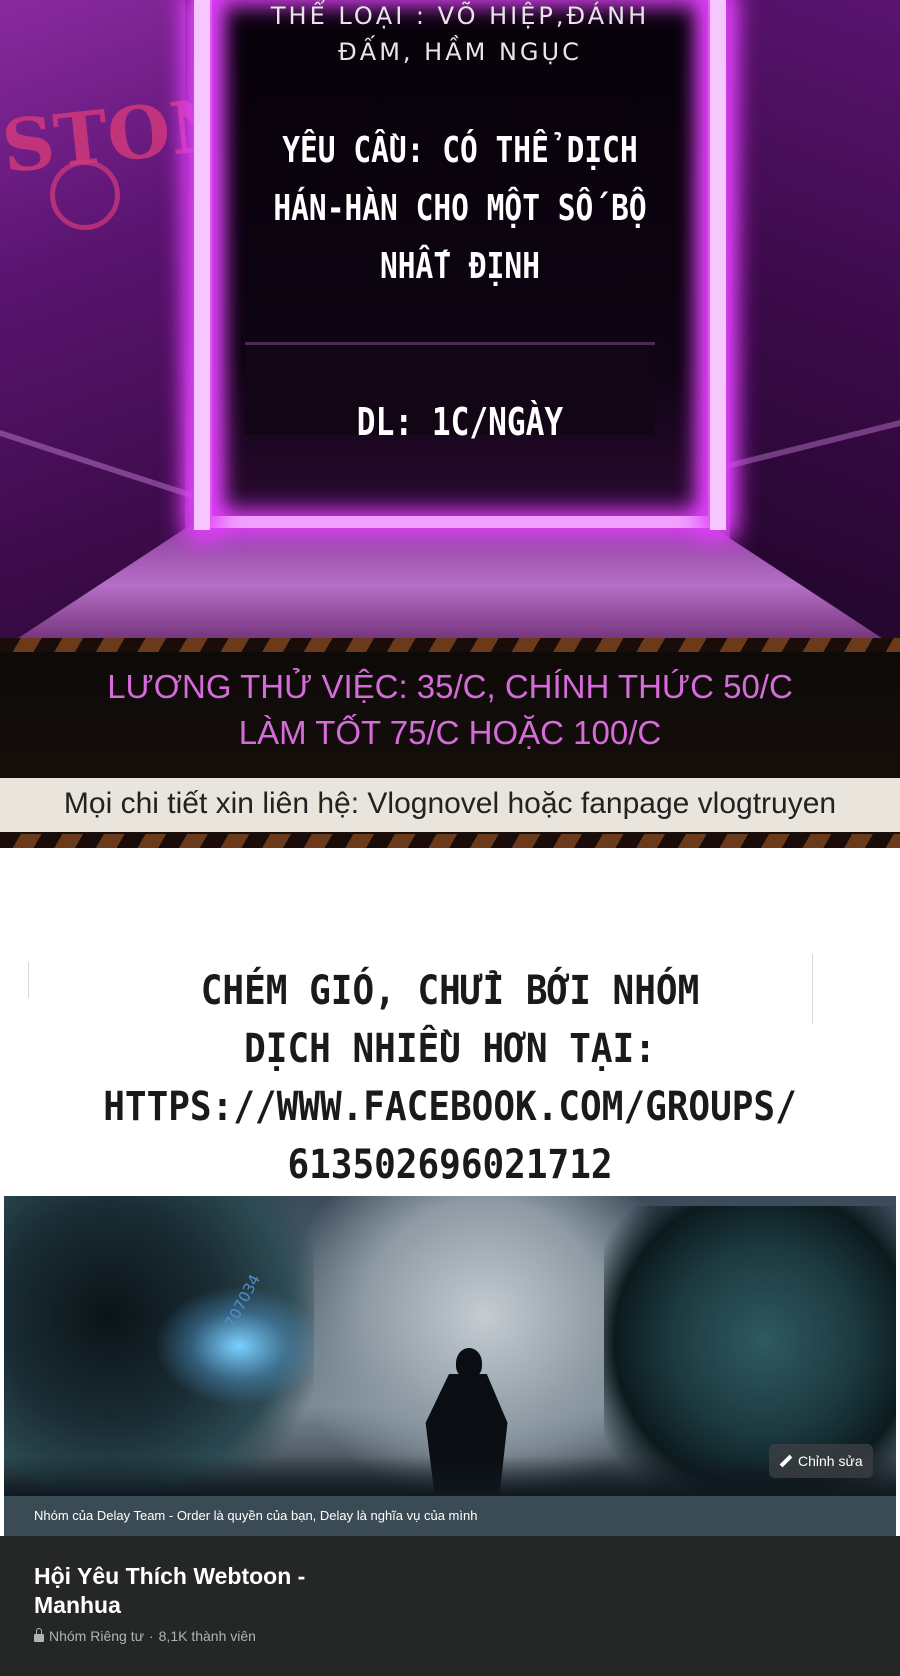 This screenshot has height=1676, width=900. I want to click on group-name-line: Manhua, so click(77, 1605).